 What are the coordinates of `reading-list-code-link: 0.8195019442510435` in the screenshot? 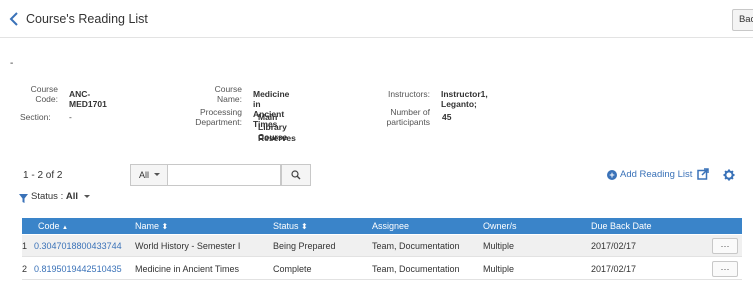 It's located at (78, 269).